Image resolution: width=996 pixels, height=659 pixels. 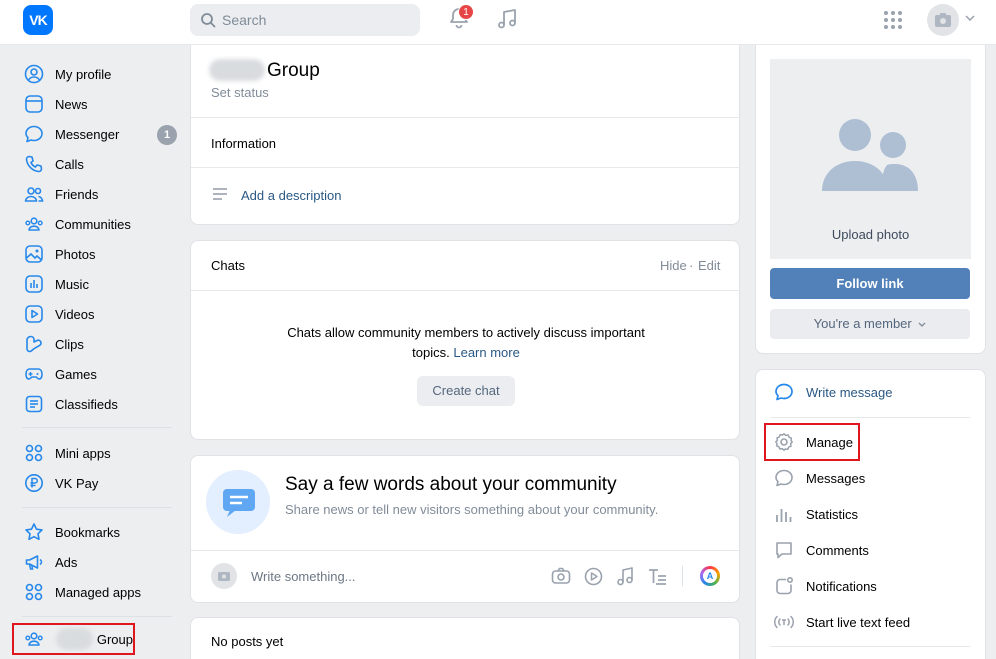 I want to click on managed-apps-icon, so click(x=34, y=592).